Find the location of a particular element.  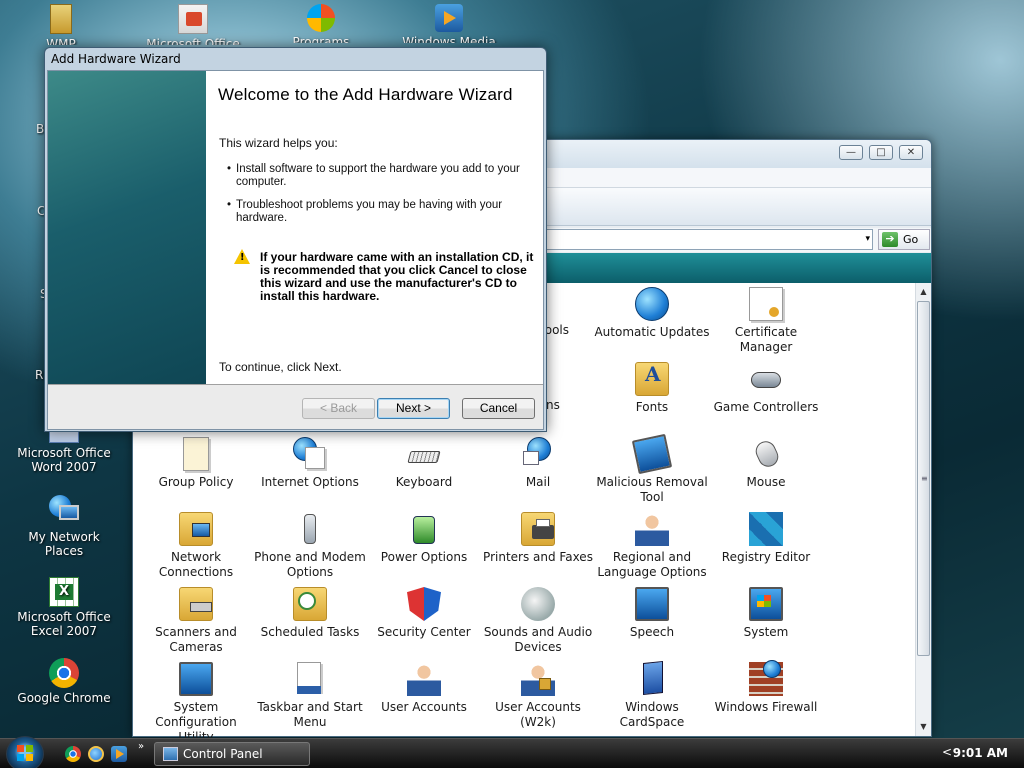

start-button is located at coordinates (25, 752).